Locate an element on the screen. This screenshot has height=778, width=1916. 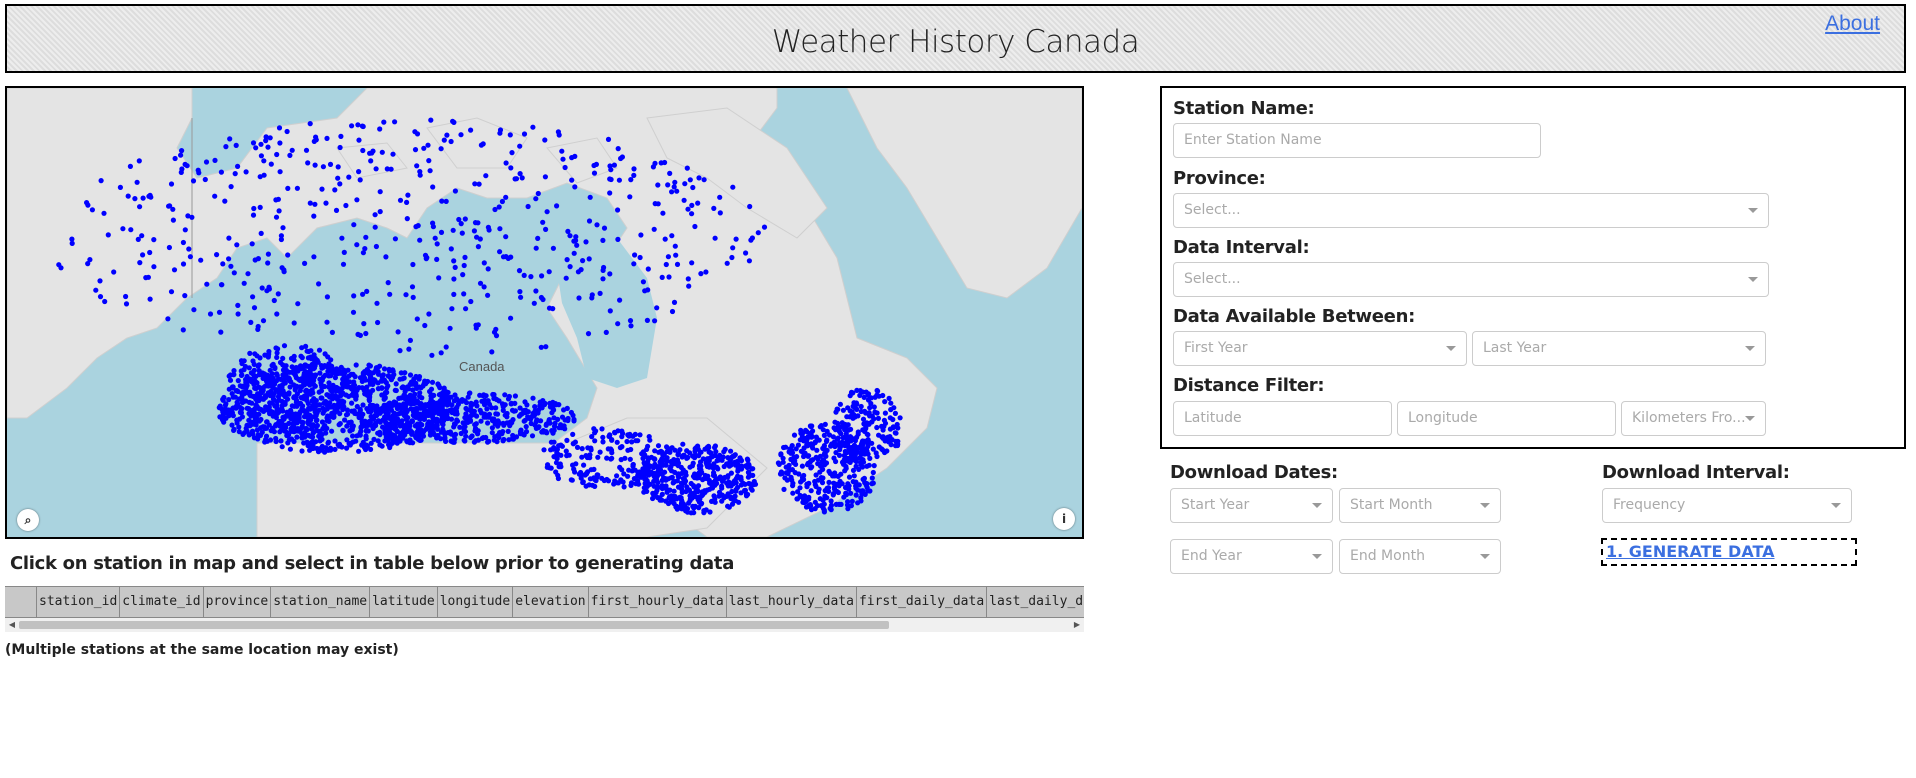
start-year-select: Start Year is located at coordinates (1251, 505).